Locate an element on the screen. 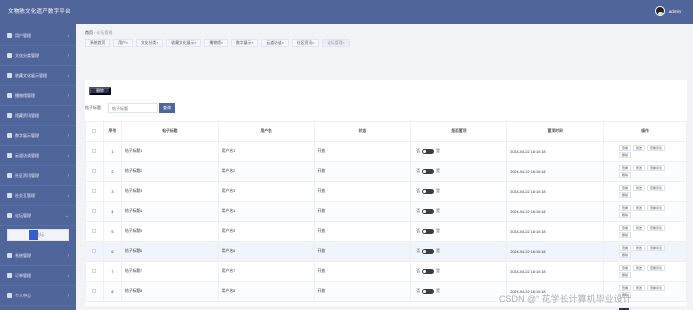 Image resolution: width=693 pixels, height=310 pixels. tab-users: 用户 × is located at coordinates (123, 43).